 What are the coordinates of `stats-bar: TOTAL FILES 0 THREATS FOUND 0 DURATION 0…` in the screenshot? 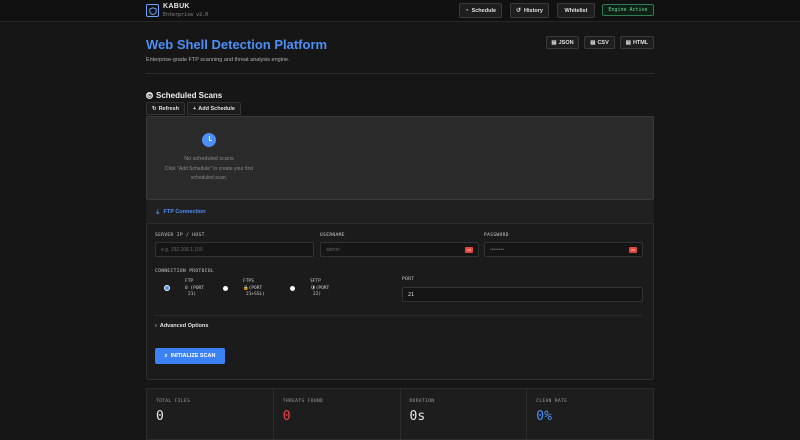 It's located at (400, 414).